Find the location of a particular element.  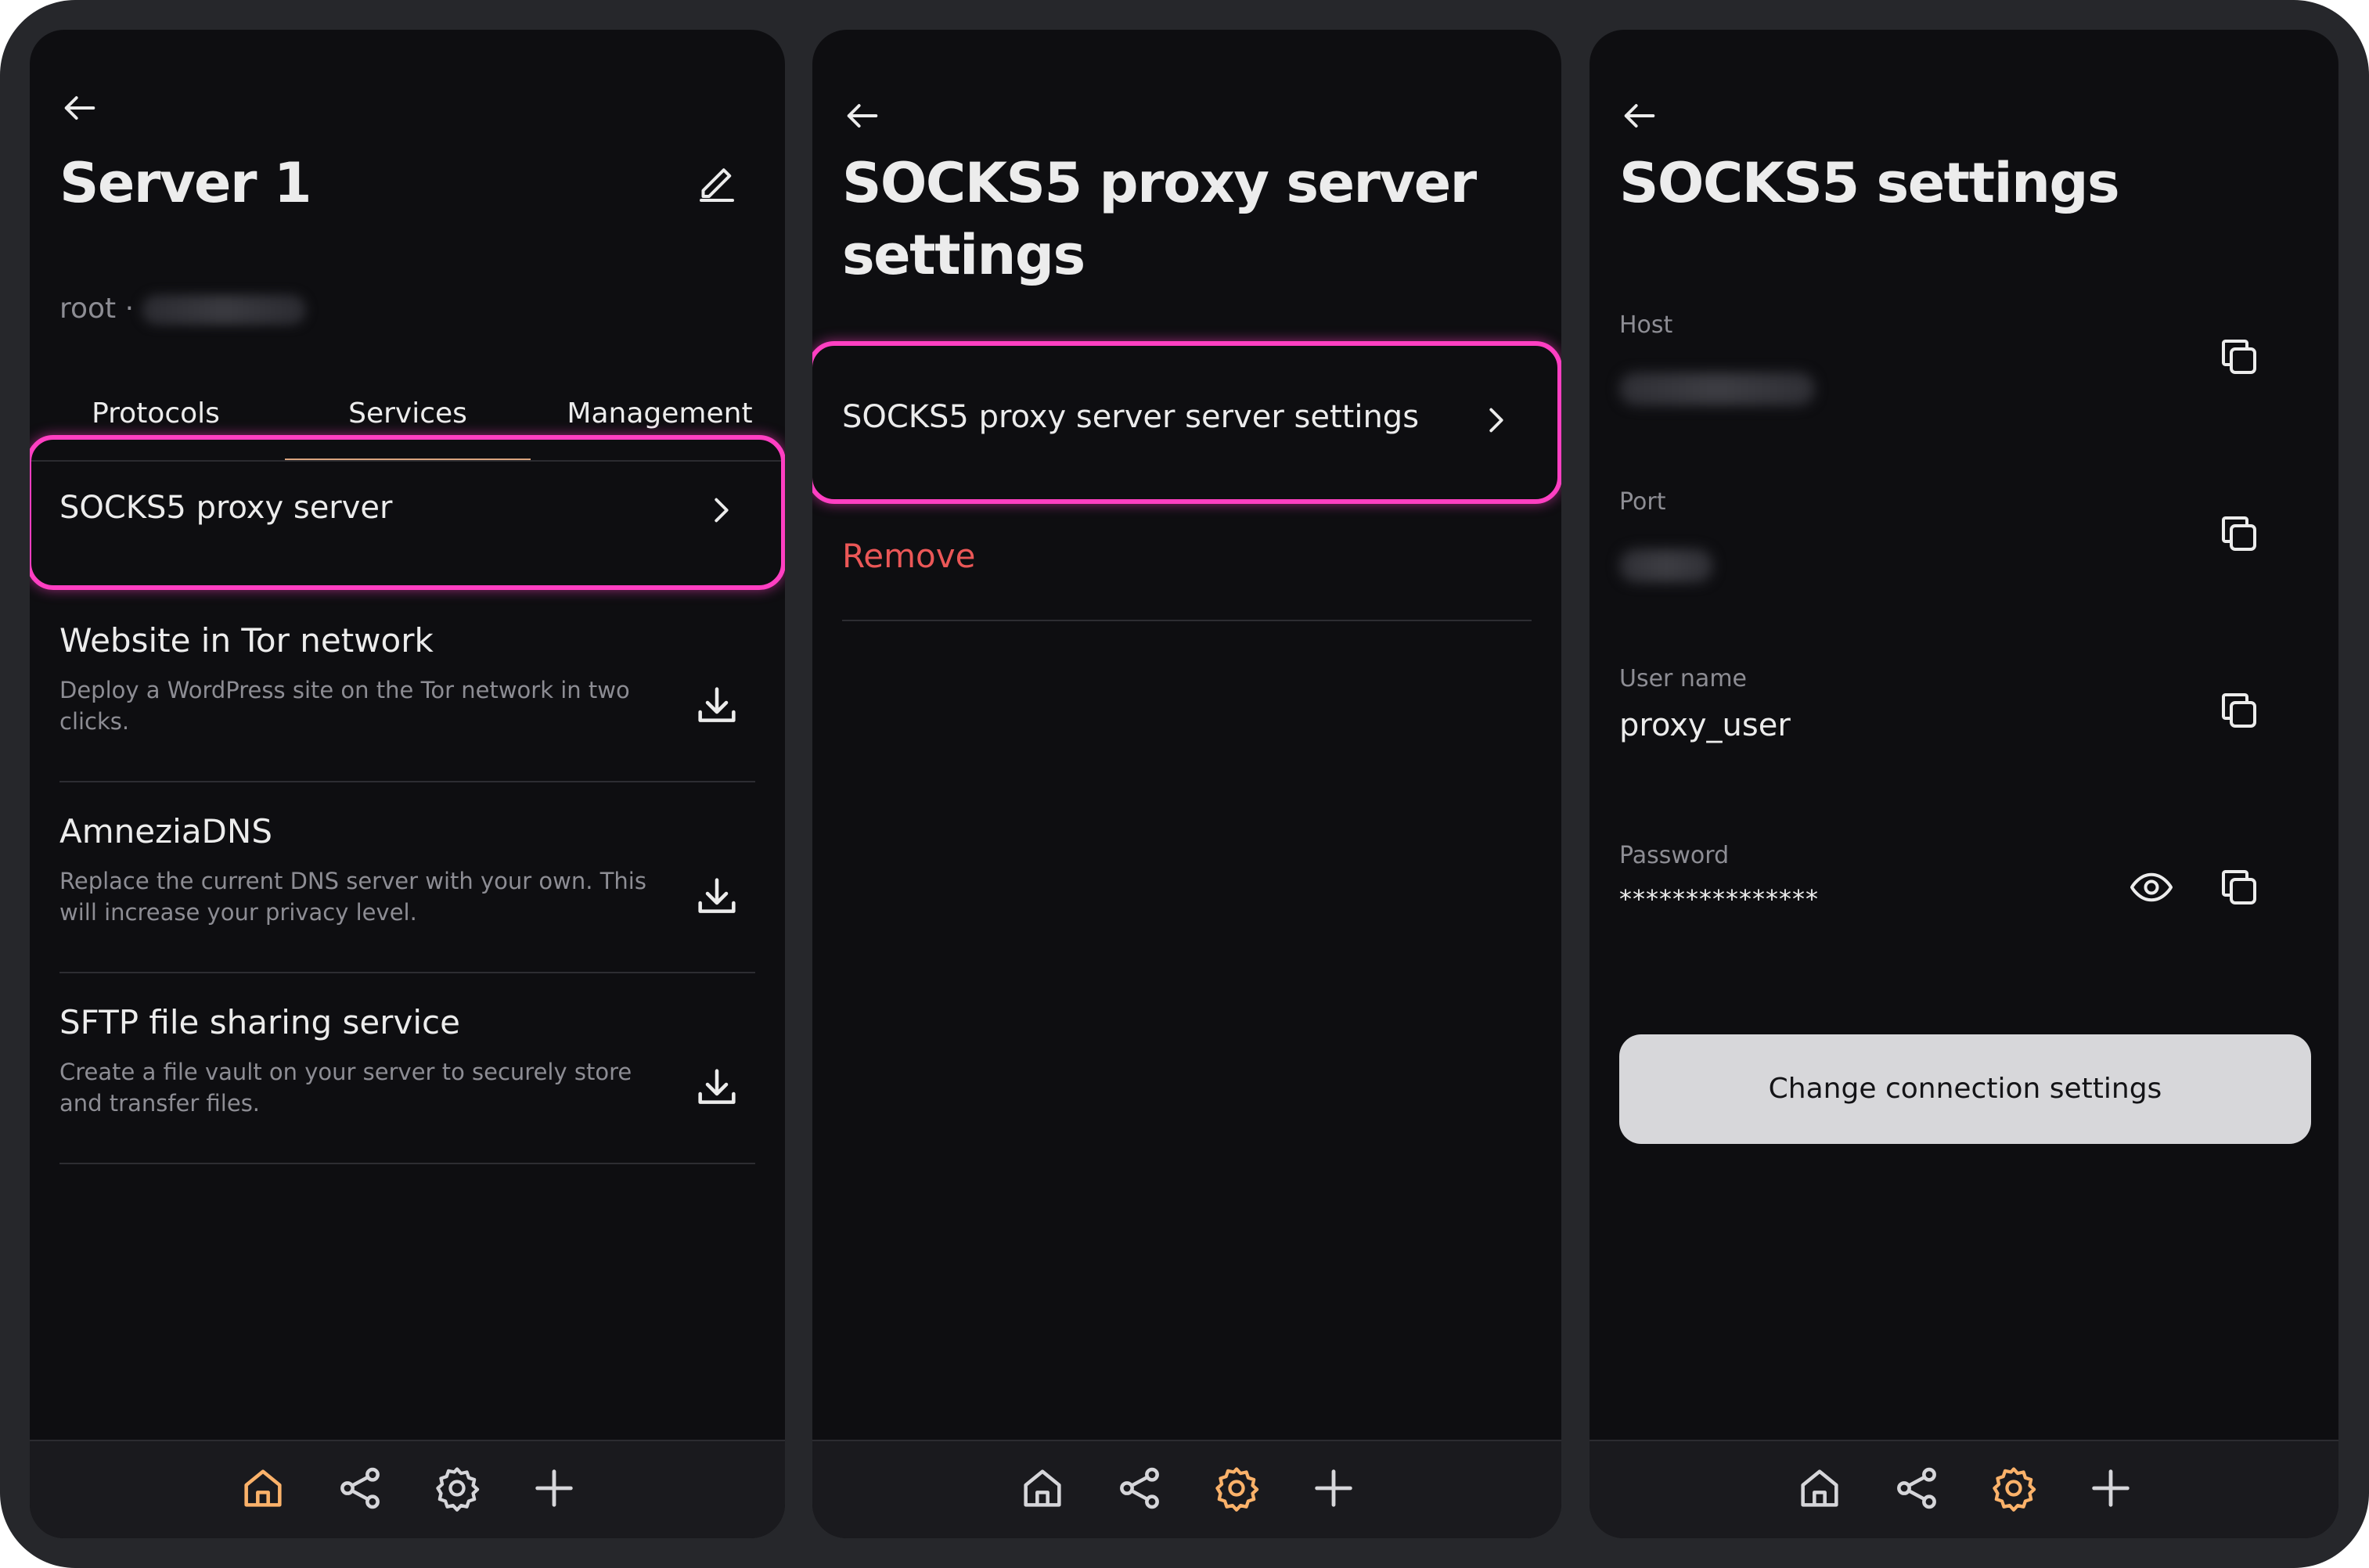

socks5-proxy-server-item: SOCKS5 proxy server is located at coordinates (407, 513).